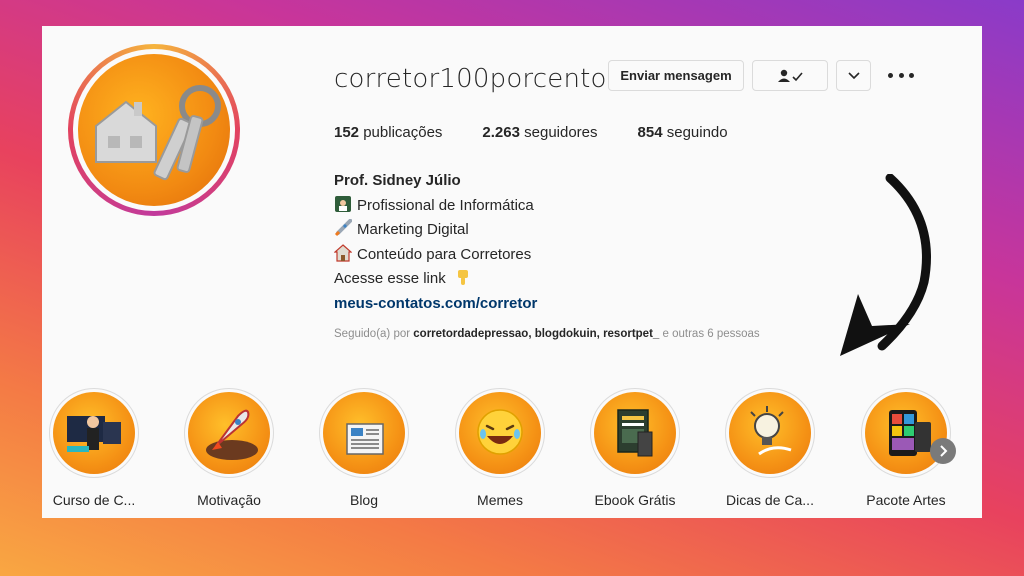 This screenshot has width=1024, height=576. I want to click on highlight-item: Ebook Grátis, so click(635, 448).